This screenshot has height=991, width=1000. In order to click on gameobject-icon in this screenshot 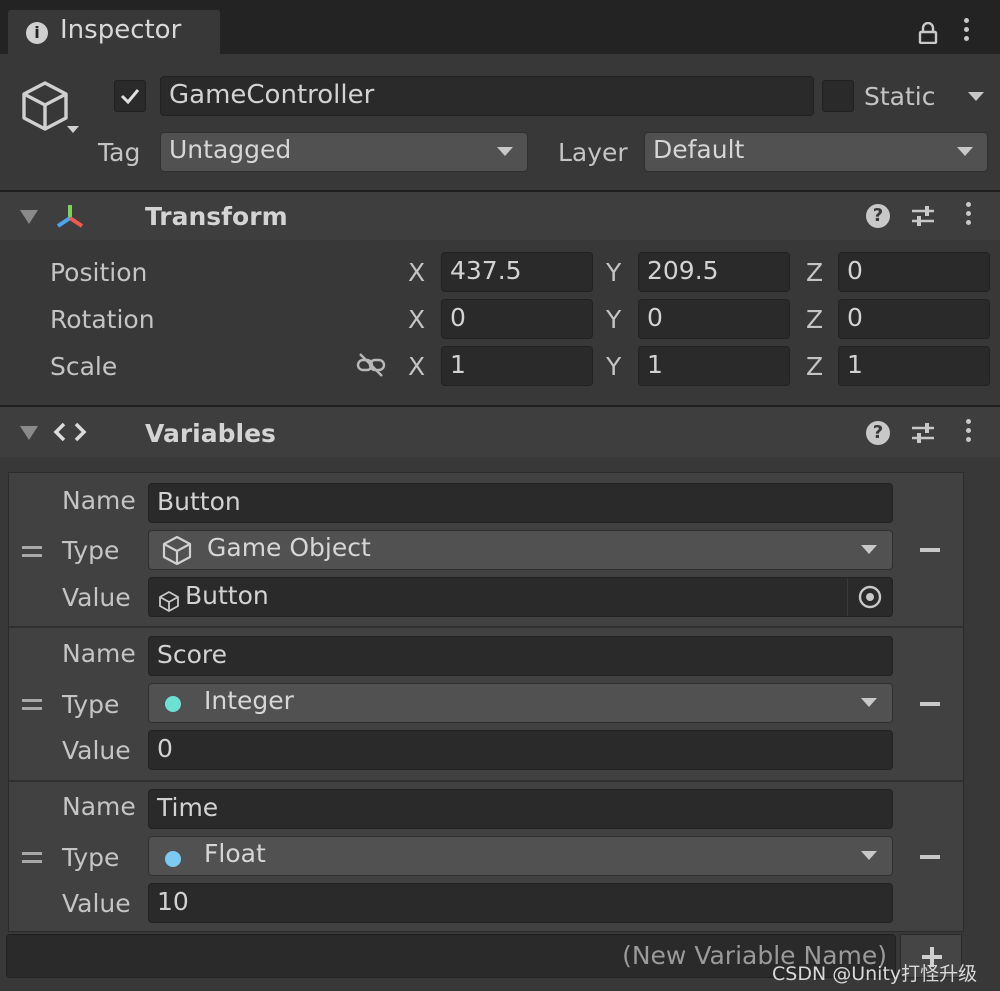, I will do `click(52, 109)`.